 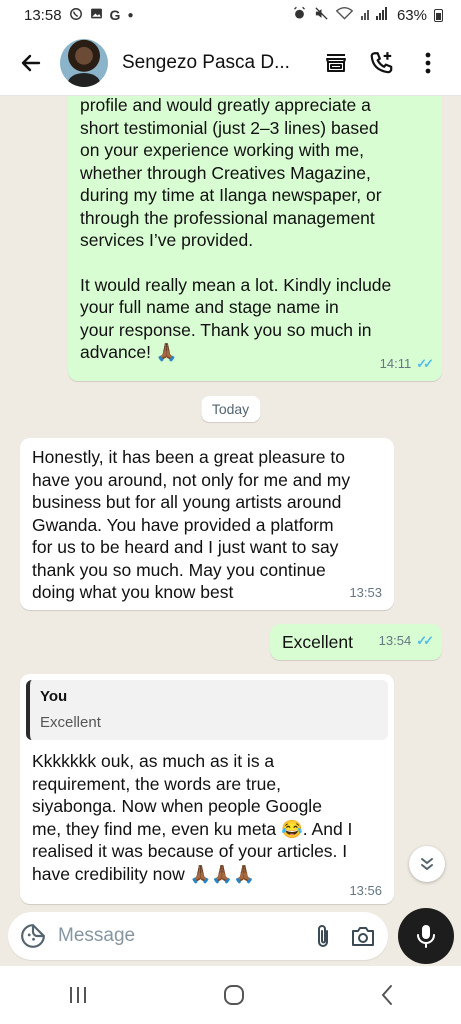 What do you see at coordinates (356, 642) in the screenshot?
I see `message-outgoing: Excellent 13:54 ✓✓` at bounding box center [356, 642].